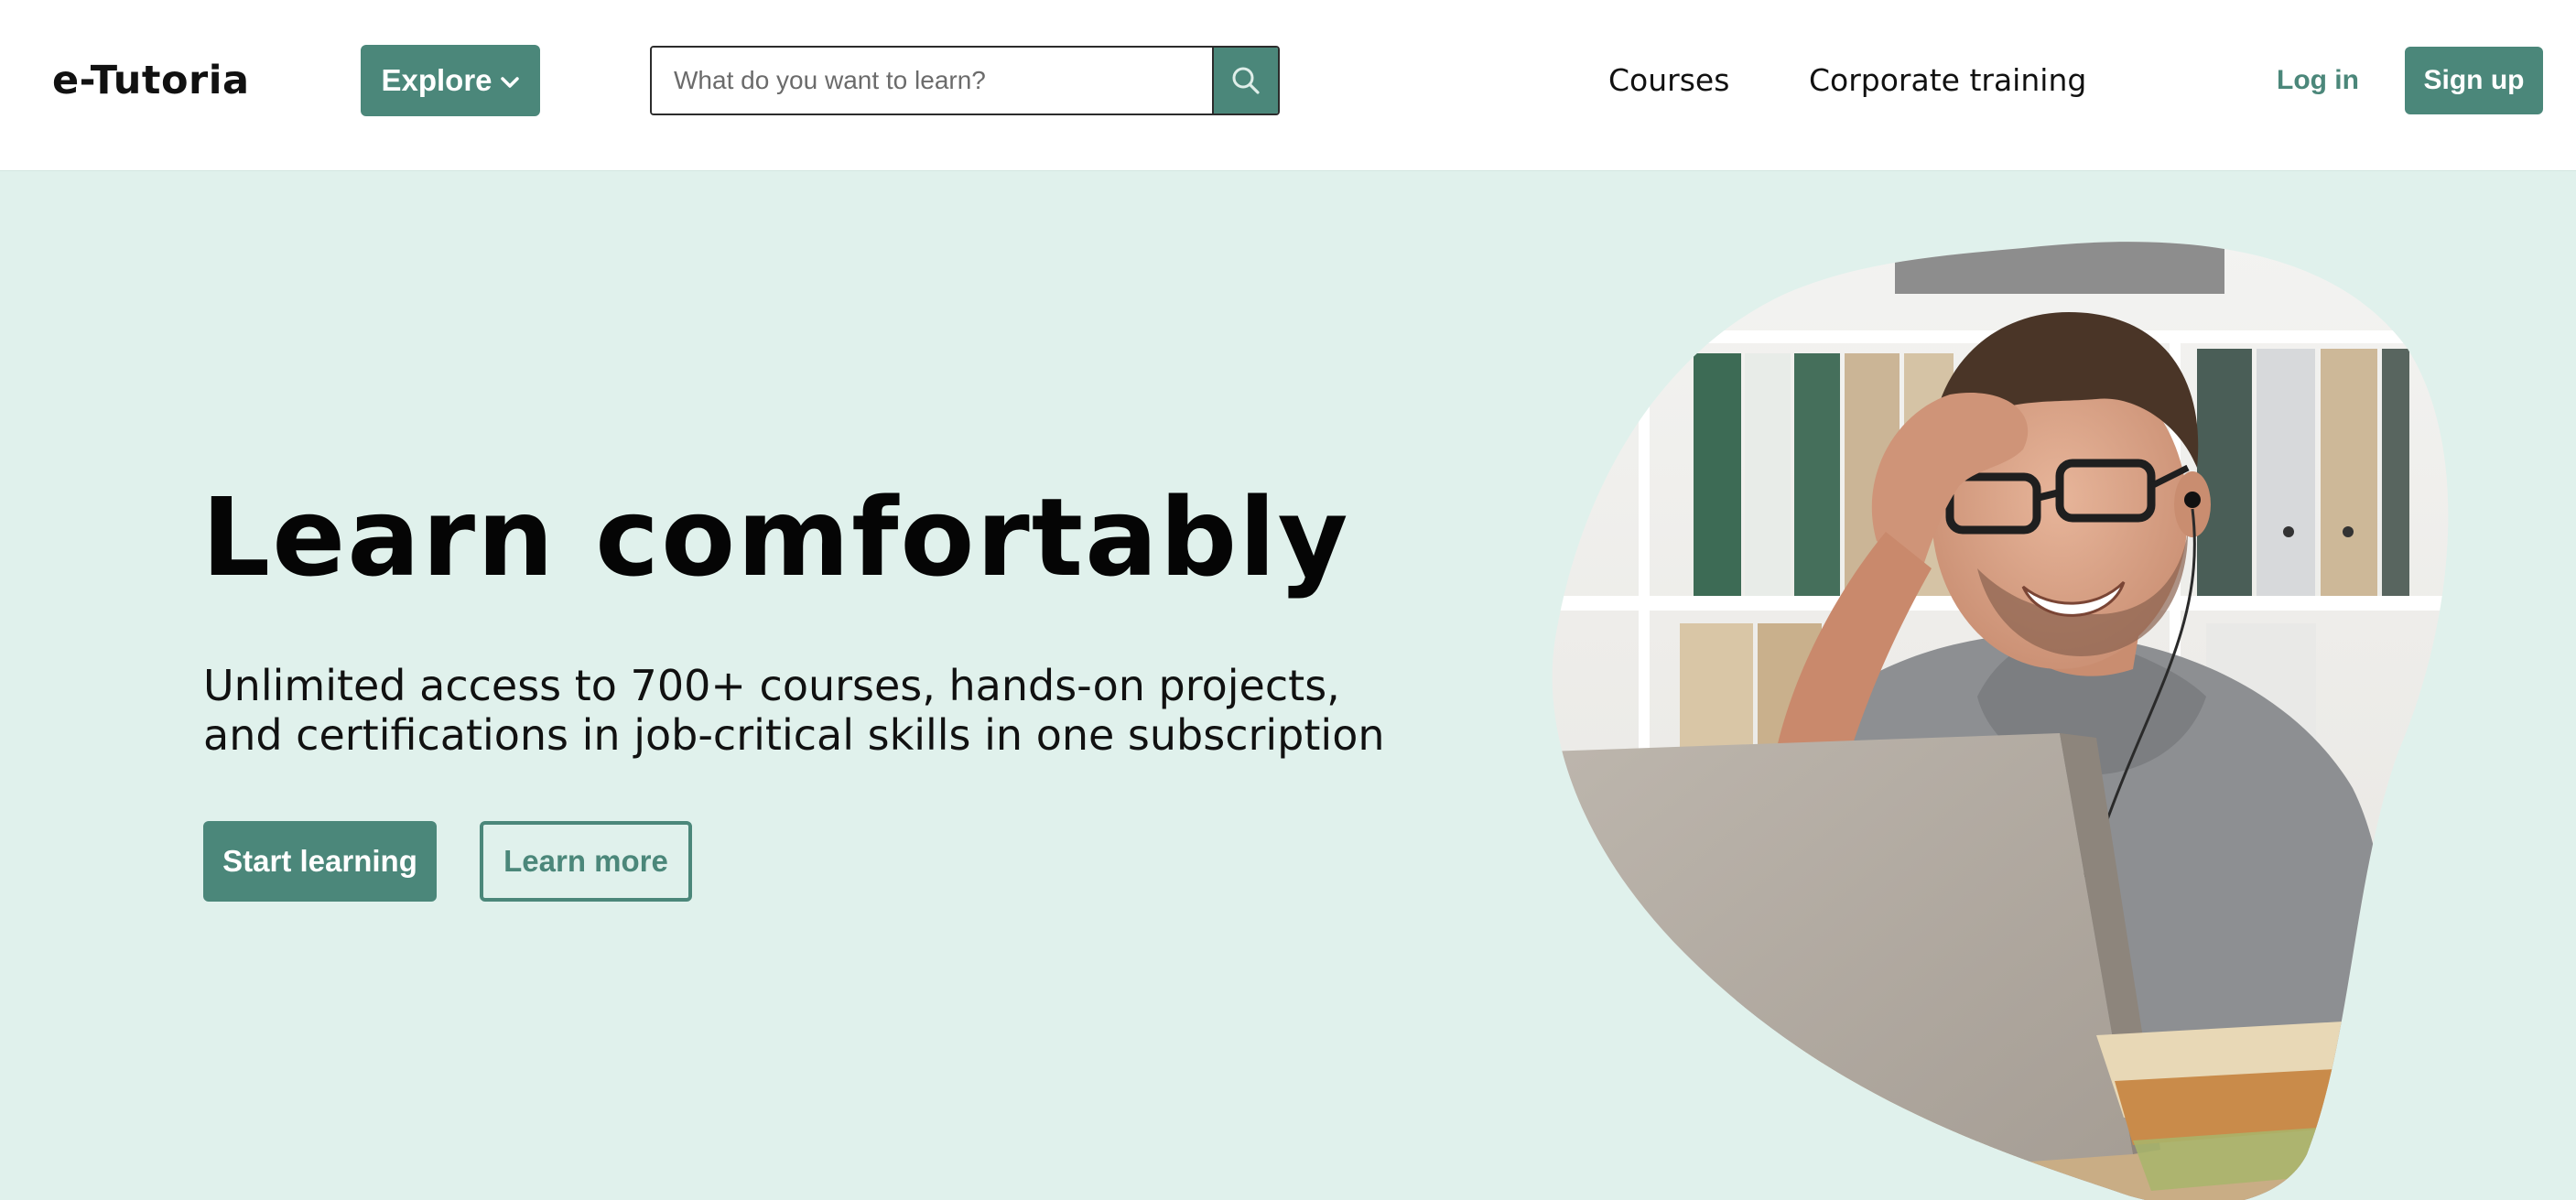  I want to click on search-bar, so click(965, 81).